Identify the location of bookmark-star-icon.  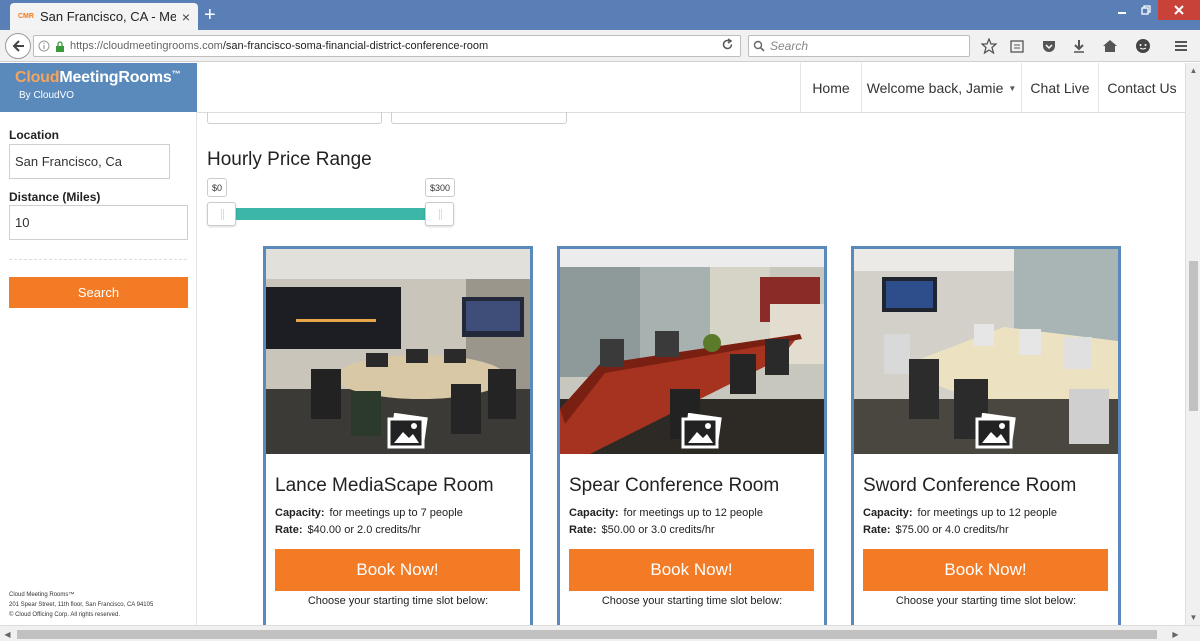
(989, 46).